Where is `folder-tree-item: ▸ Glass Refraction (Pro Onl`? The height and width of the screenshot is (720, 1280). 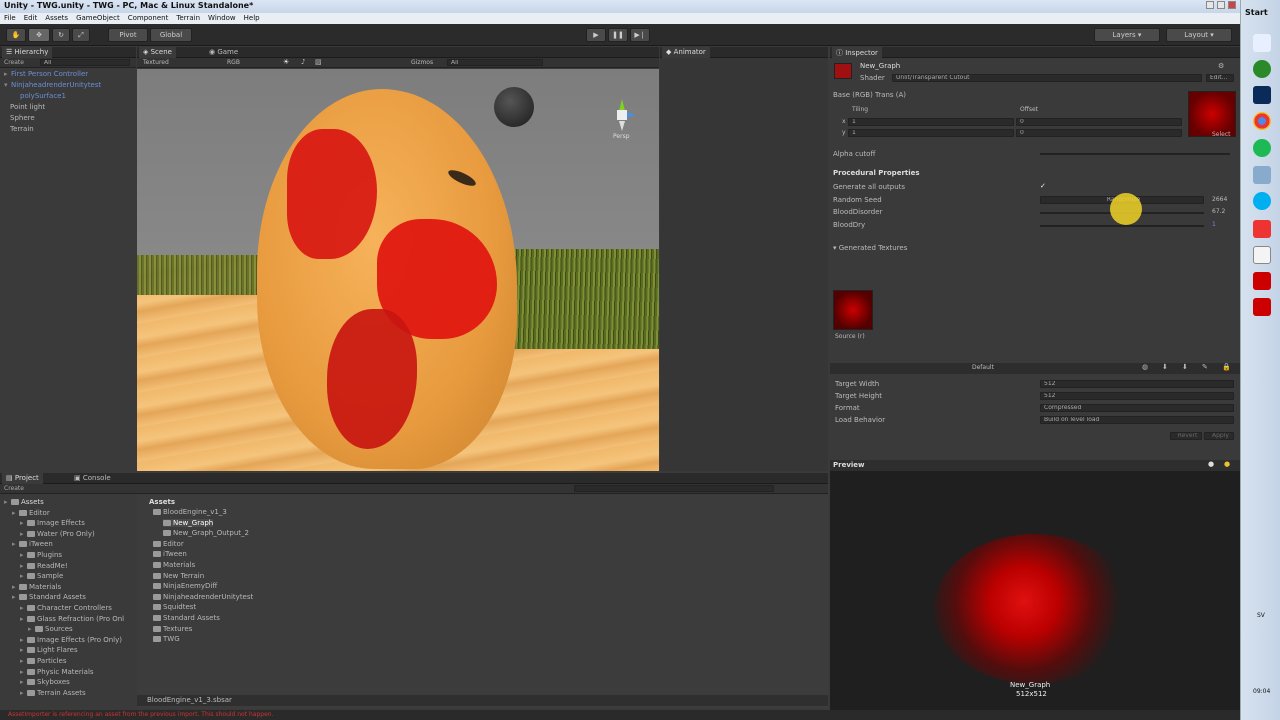 folder-tree-item: ▸ Glass Refraction (Pro Onl is located at coordinates (72, 619).